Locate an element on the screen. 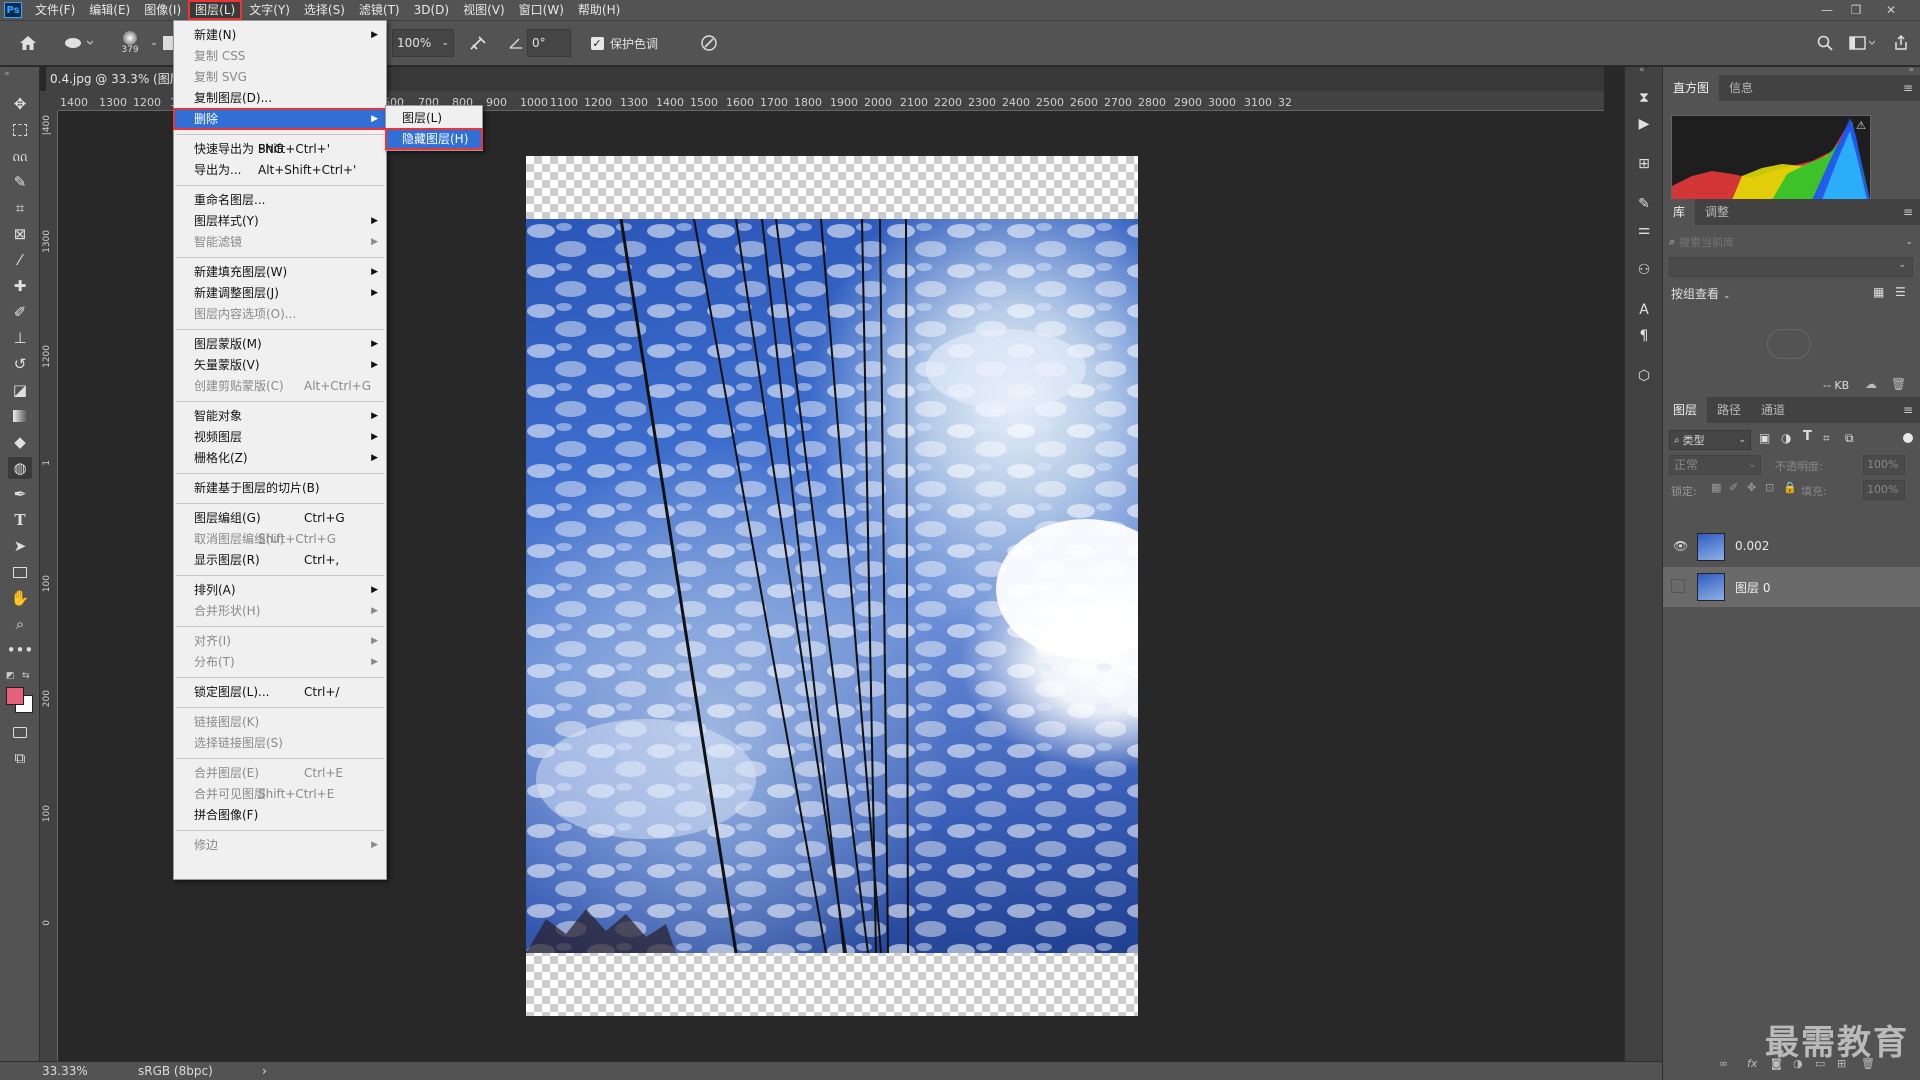 The width and height of the screenshot is (1920, 1080). layer-menu-item: 拼合图像(F) is located at coordinates (280, 815).